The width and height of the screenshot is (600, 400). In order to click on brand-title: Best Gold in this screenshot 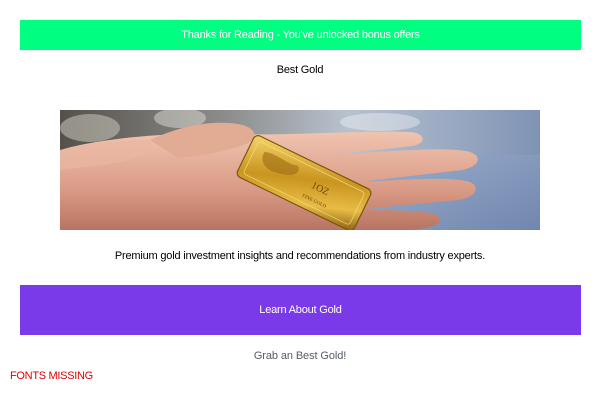, I will do `click(300, 70)`.